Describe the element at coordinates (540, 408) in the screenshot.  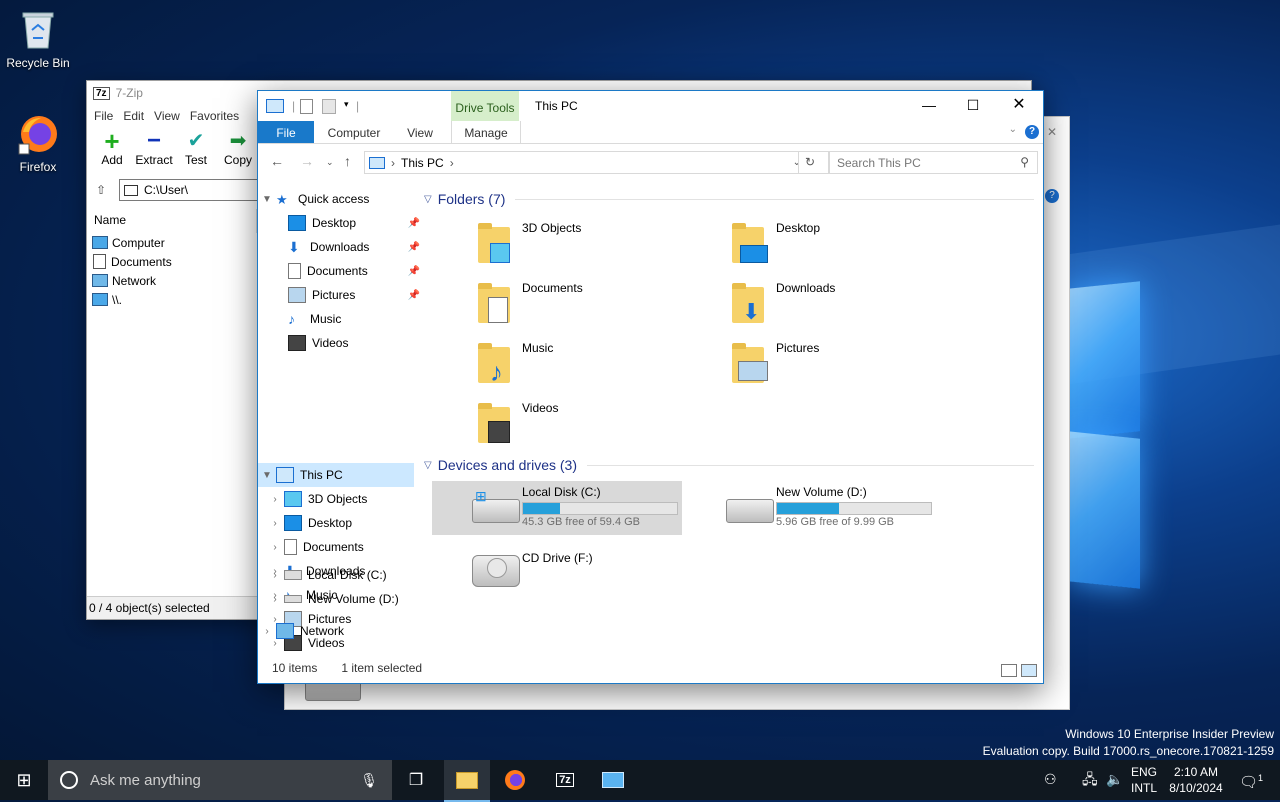
I see `folder-label: Videos` at that location.